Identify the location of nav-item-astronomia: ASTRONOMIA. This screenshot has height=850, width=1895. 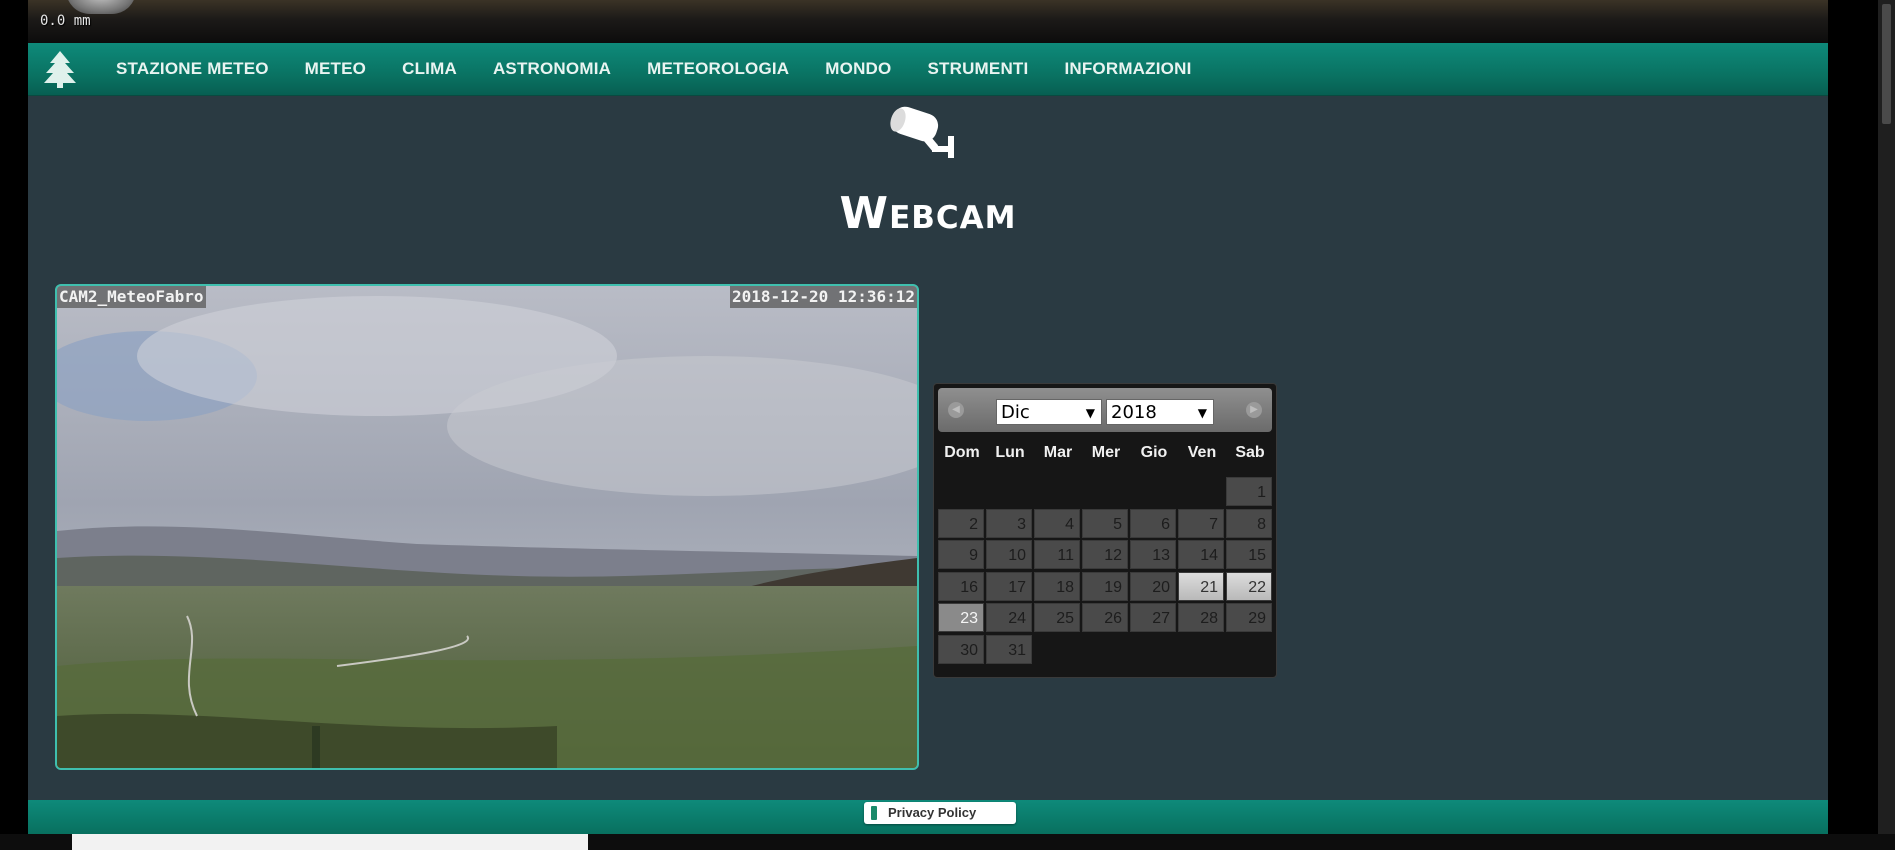
(552, 69).